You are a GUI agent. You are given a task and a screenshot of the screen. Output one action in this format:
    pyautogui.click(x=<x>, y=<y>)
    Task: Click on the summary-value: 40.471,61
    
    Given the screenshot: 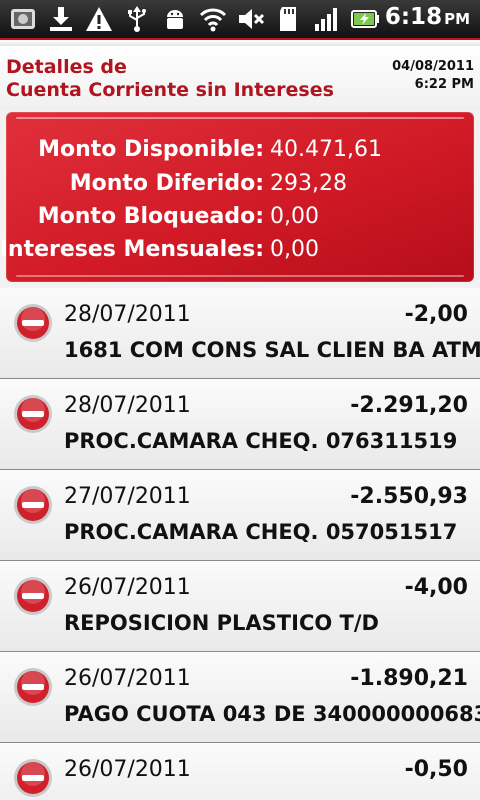 What is the action you would take?
    pyautogui.click(x=326, y=149)
    